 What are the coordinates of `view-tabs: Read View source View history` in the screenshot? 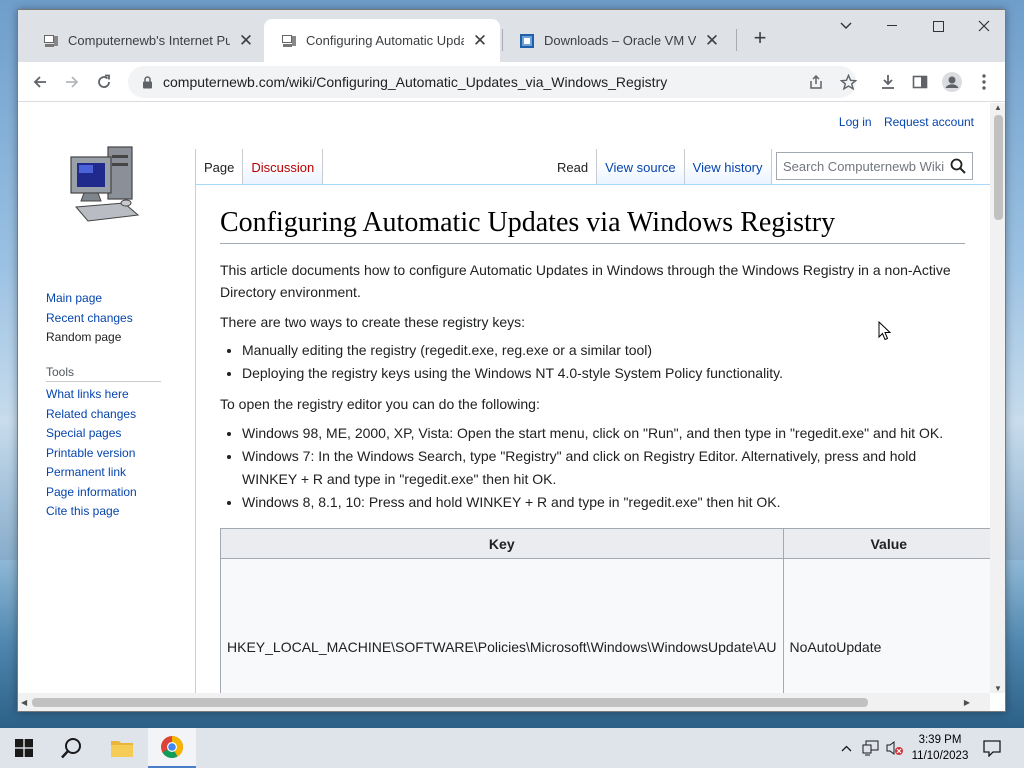 It's located at (660, 166).